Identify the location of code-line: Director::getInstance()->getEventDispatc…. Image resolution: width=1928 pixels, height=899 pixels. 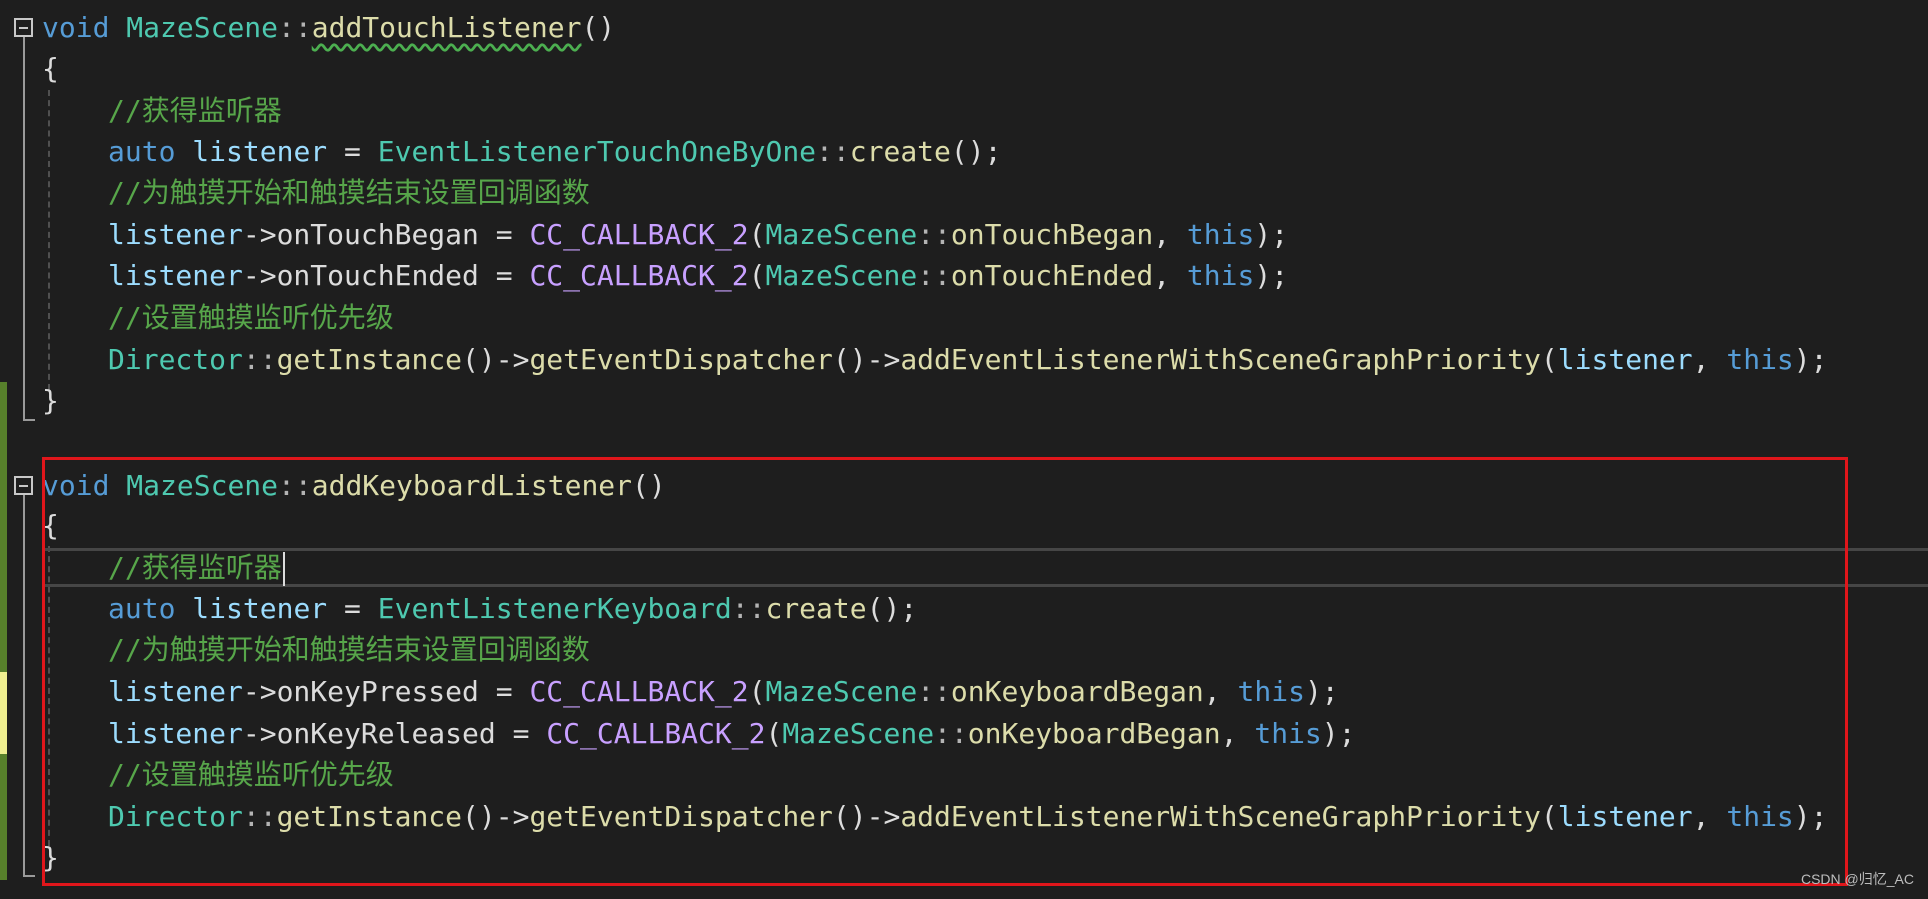
(935, 359).